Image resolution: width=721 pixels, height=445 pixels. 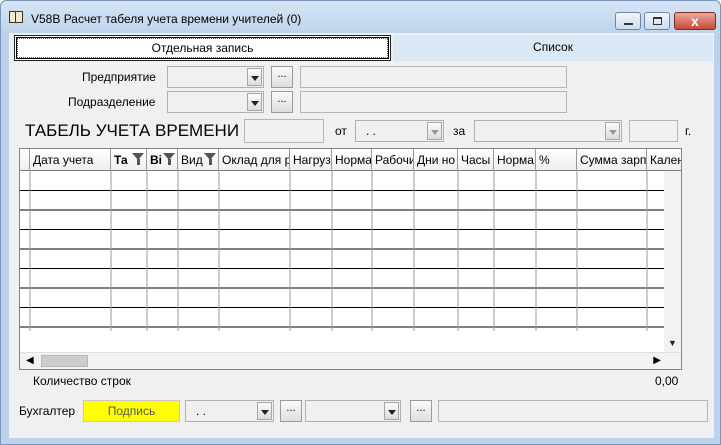 I want to click on column-header: Рабочи, so click(x=393, y=160).